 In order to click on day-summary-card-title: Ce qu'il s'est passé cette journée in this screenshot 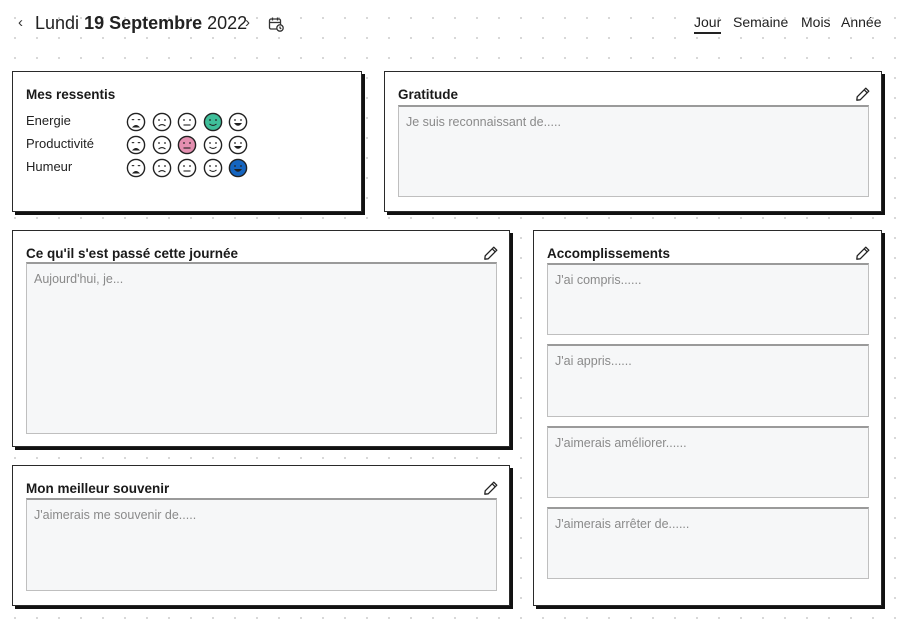, I will do `click(132, 253)`.